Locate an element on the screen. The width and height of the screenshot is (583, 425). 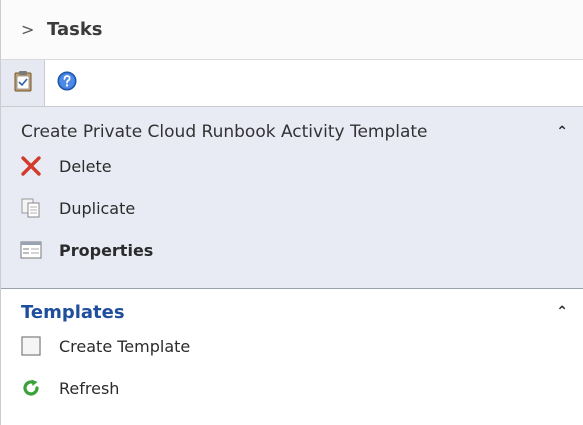
tab-strip is located at coordinates (292, 83).